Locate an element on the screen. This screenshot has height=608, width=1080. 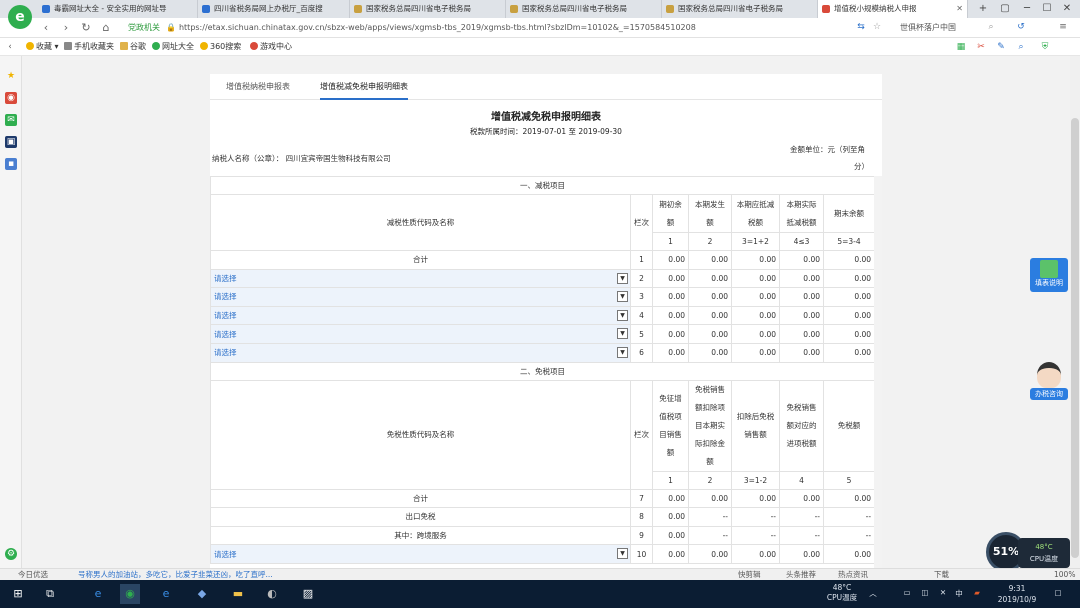
skin-icon: ▢ is located at coordinates (1005, 9).